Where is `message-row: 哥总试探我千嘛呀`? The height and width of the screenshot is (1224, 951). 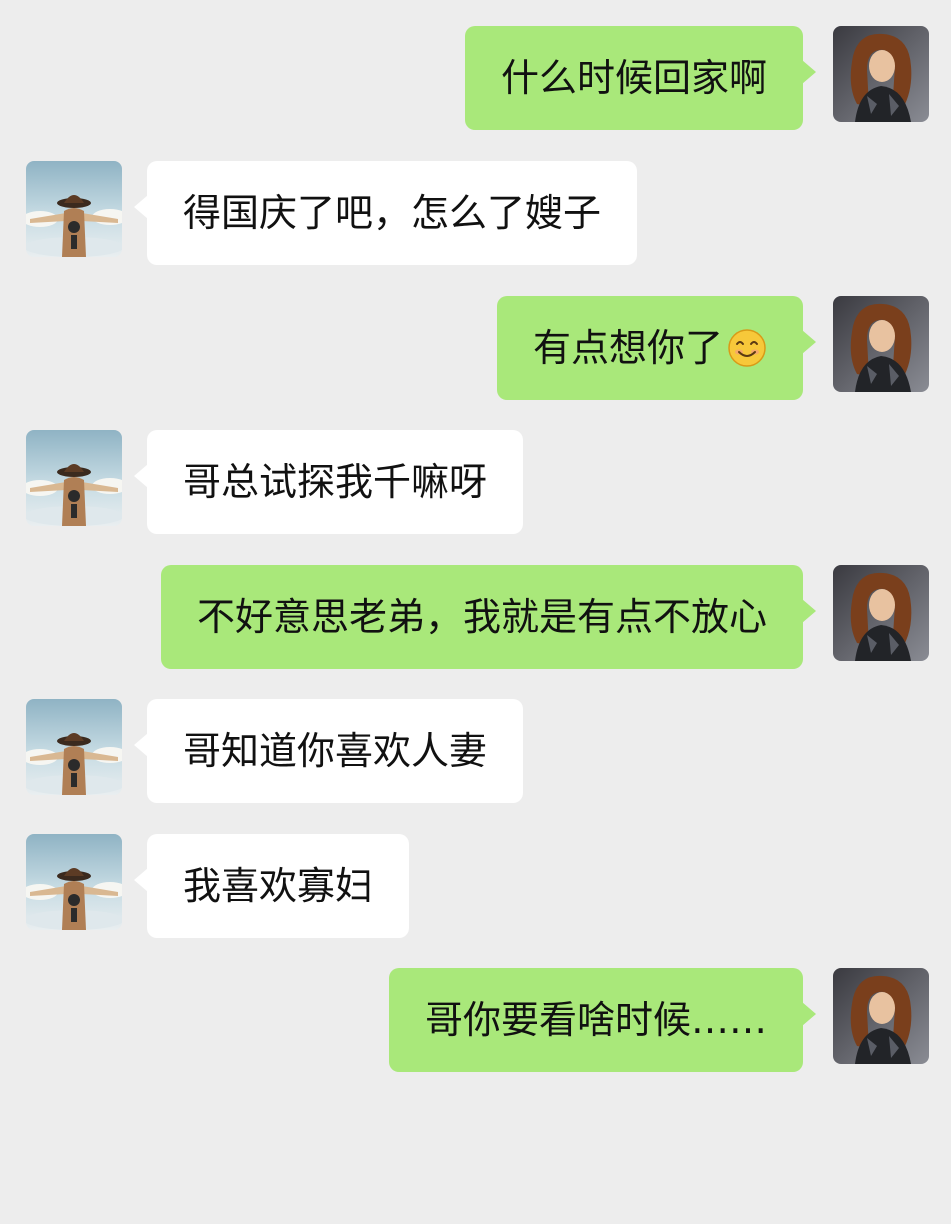 message-row: 哥总试探我千嘛呀 is located at coordinates (475, 482).